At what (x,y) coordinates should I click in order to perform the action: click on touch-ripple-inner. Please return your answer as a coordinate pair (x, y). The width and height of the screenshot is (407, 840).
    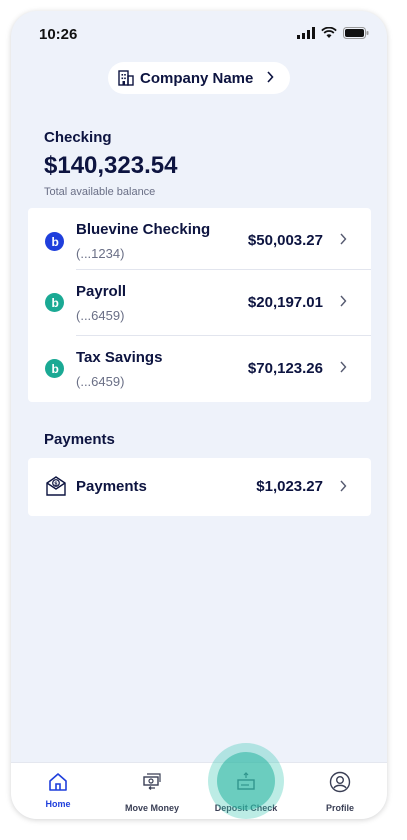
    Looking at the image, I should click on (246, 781).